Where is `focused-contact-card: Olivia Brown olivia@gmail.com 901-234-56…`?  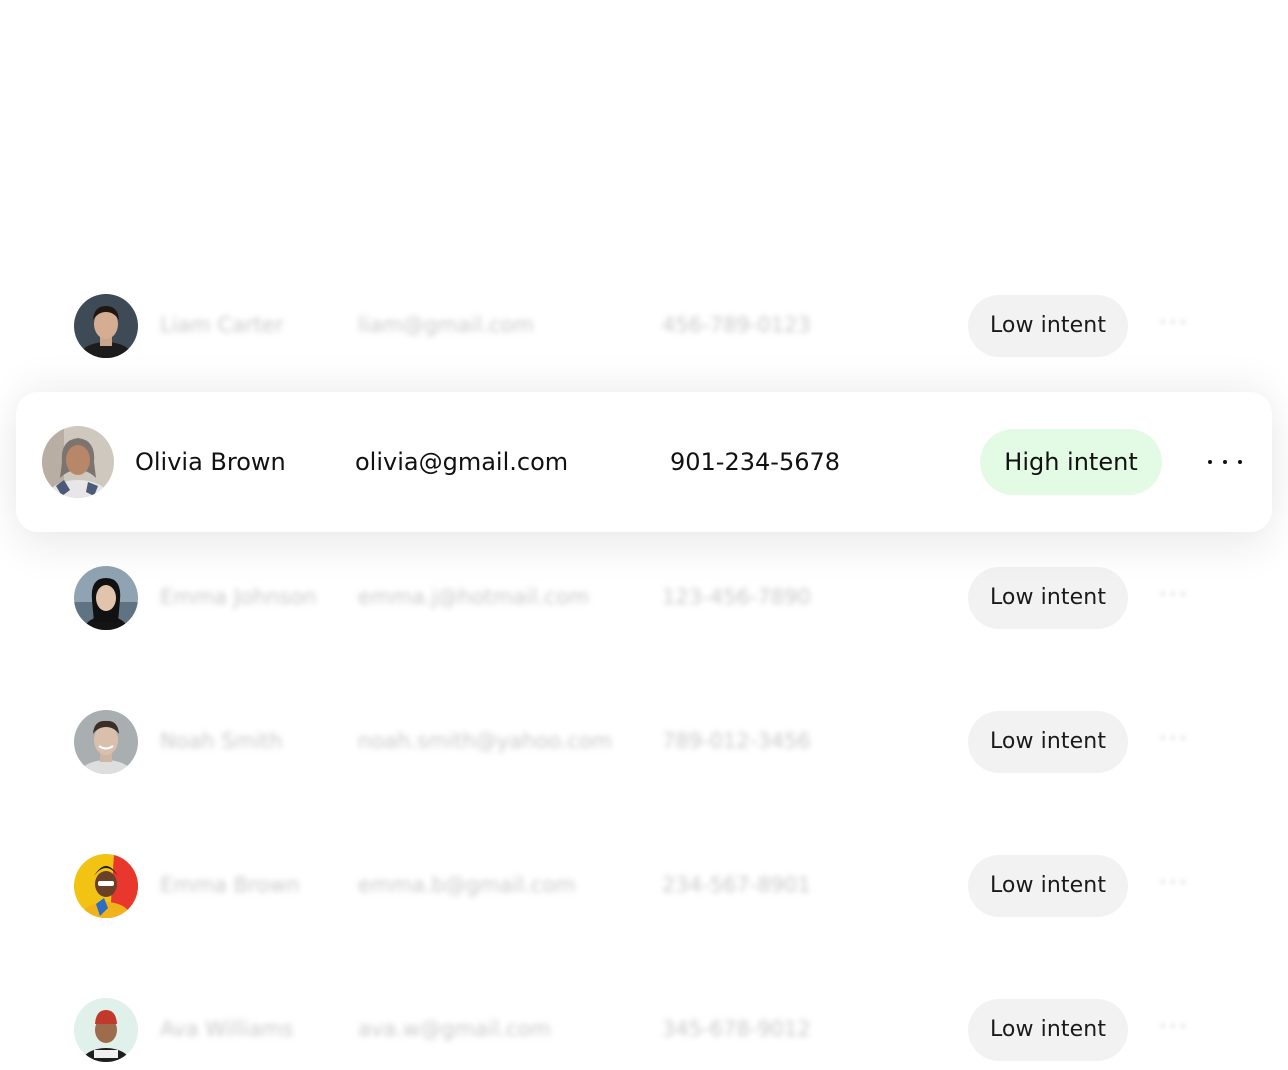
focused-contact-card: Olivia Brown olivia@gmail.com 901-234-56… is located at coordinates (644, 462).